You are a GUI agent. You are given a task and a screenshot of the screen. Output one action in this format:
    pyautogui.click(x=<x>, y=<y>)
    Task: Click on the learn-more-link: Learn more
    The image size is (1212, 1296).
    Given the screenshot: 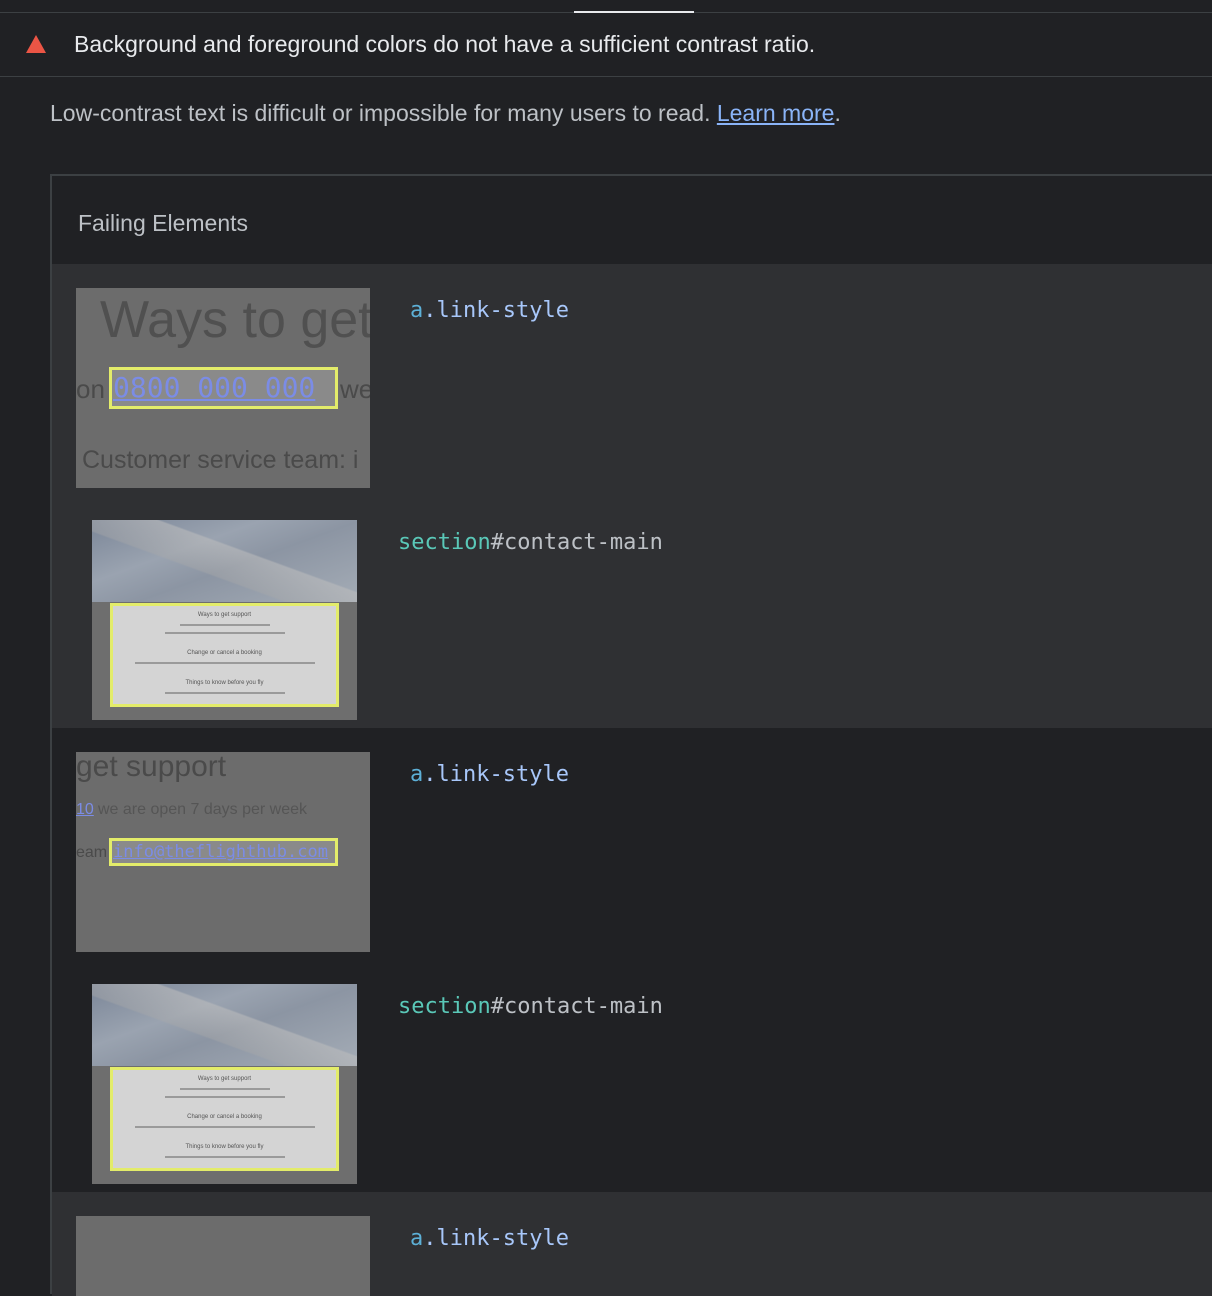 What is the action you would take?
    pyautogui.click(x=776, y=113)
    